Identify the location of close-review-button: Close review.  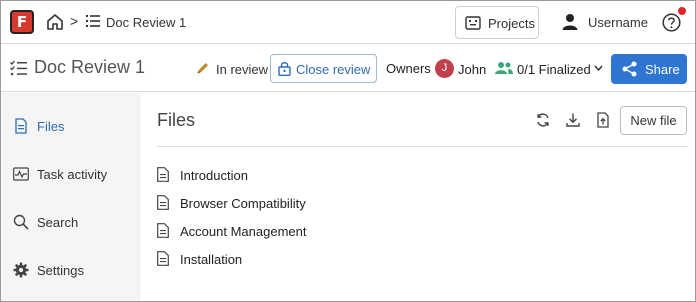
(323, 68).